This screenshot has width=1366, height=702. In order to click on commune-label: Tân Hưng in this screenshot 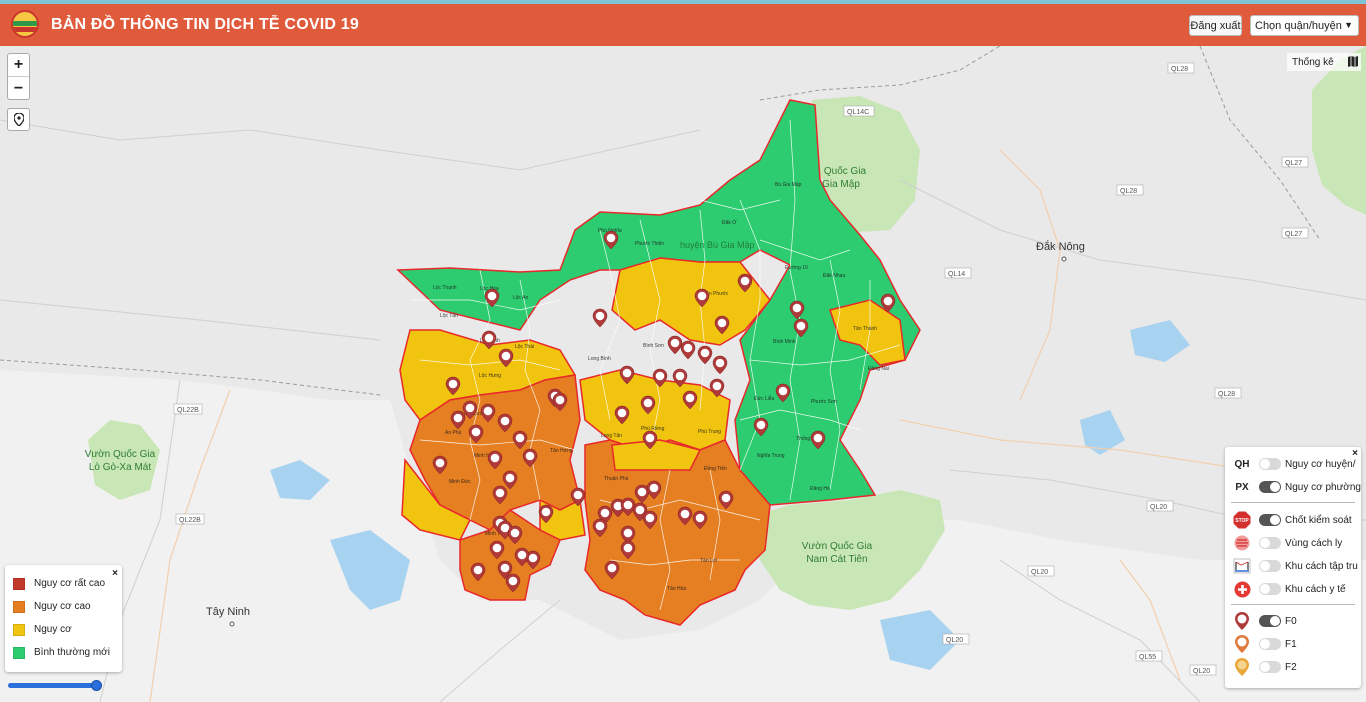, I will do `click(561, 451)`.